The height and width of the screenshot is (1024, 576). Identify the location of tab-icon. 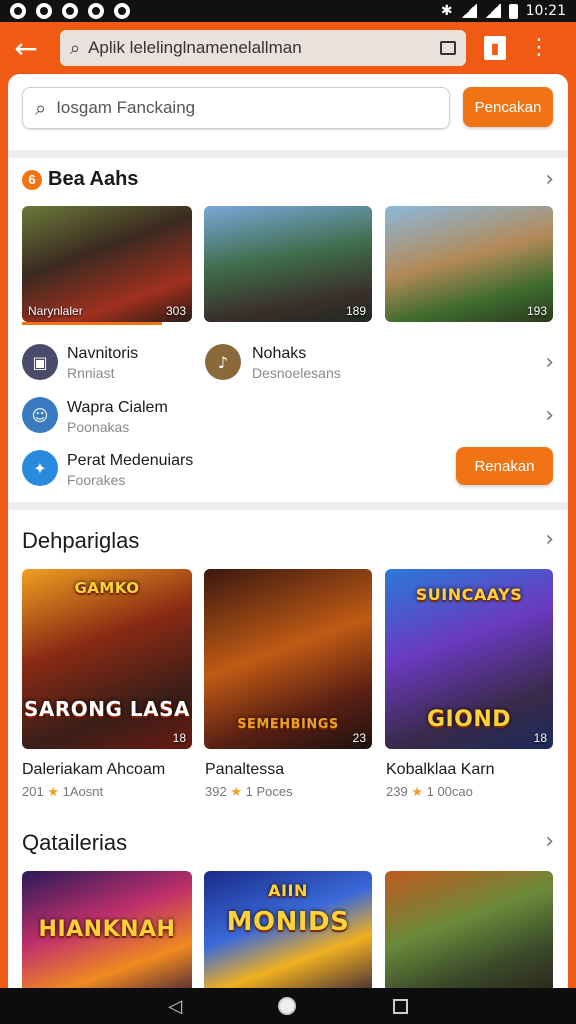
(448, 48).